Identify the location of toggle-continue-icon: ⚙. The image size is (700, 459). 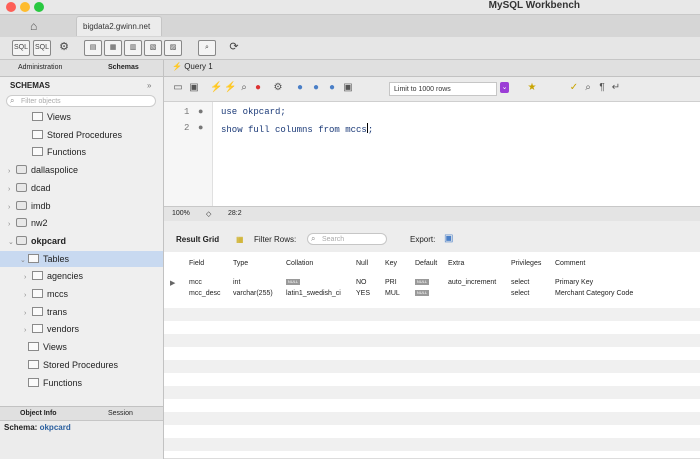
(278, 88).